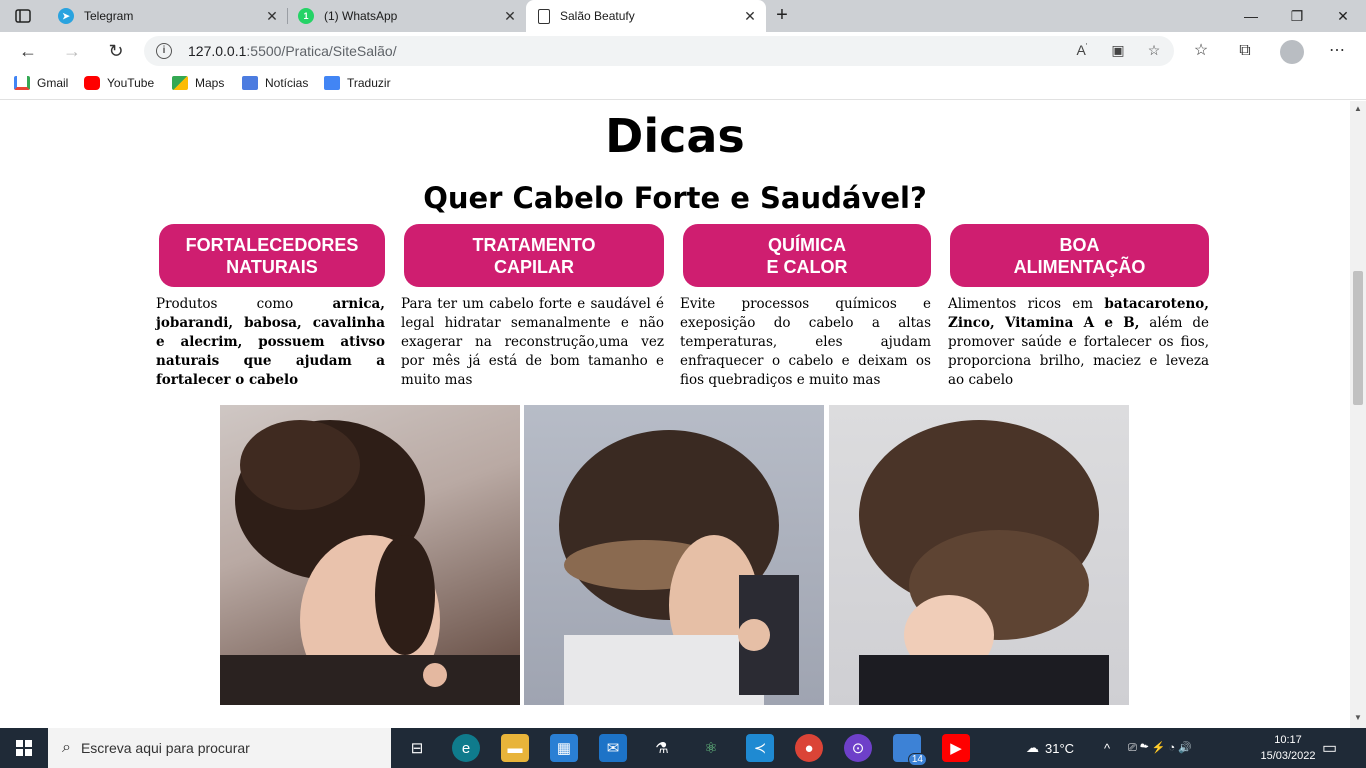  Describe the element at coordinates (1292, 52) in the screenshot. I see `profile-avatar` at that location.